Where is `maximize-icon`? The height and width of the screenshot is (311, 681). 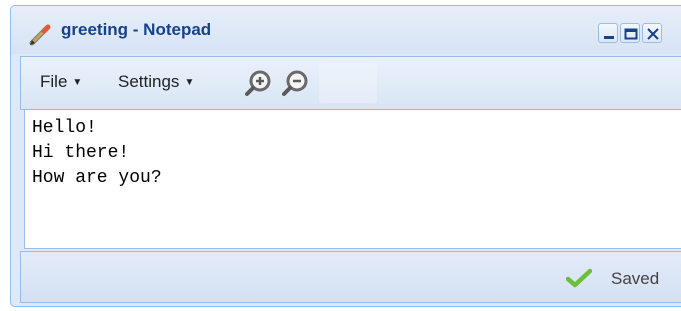
maximize-icon is located at coordinates (631, 34).